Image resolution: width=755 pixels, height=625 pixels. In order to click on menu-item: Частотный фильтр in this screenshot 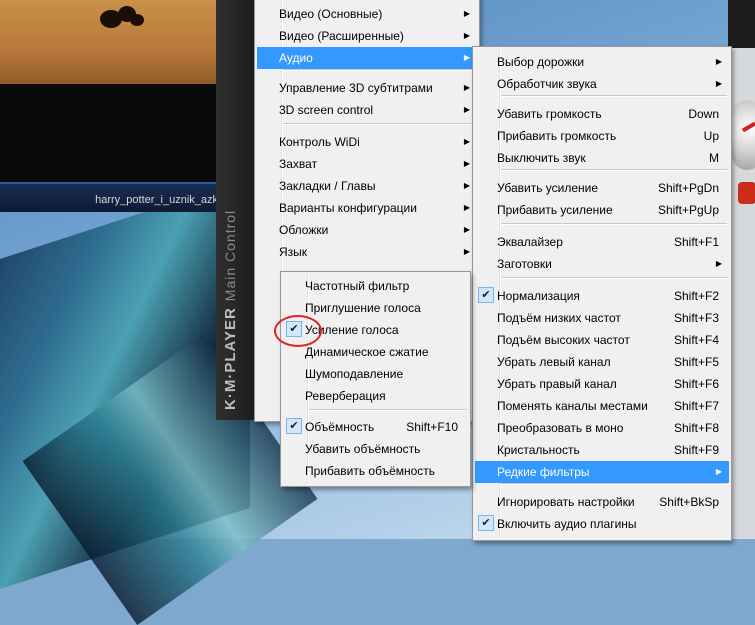, I will do `click(375, 286)`.